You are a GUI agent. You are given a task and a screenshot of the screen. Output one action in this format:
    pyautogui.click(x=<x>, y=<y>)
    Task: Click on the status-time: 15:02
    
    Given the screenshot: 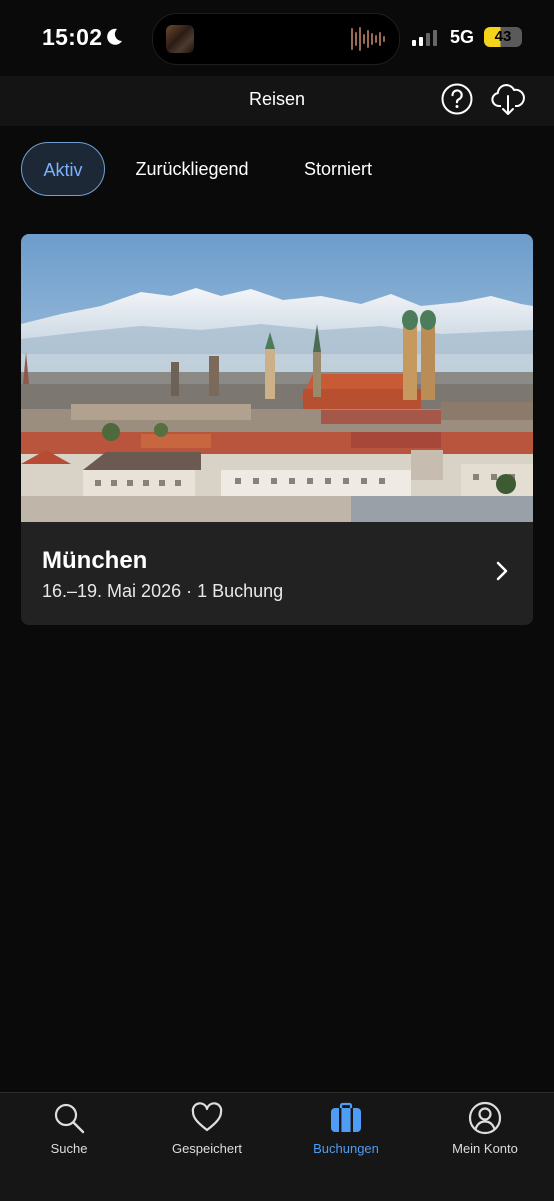 What is the action you would take?
    pyautogui.click(x=72, y=37)
    